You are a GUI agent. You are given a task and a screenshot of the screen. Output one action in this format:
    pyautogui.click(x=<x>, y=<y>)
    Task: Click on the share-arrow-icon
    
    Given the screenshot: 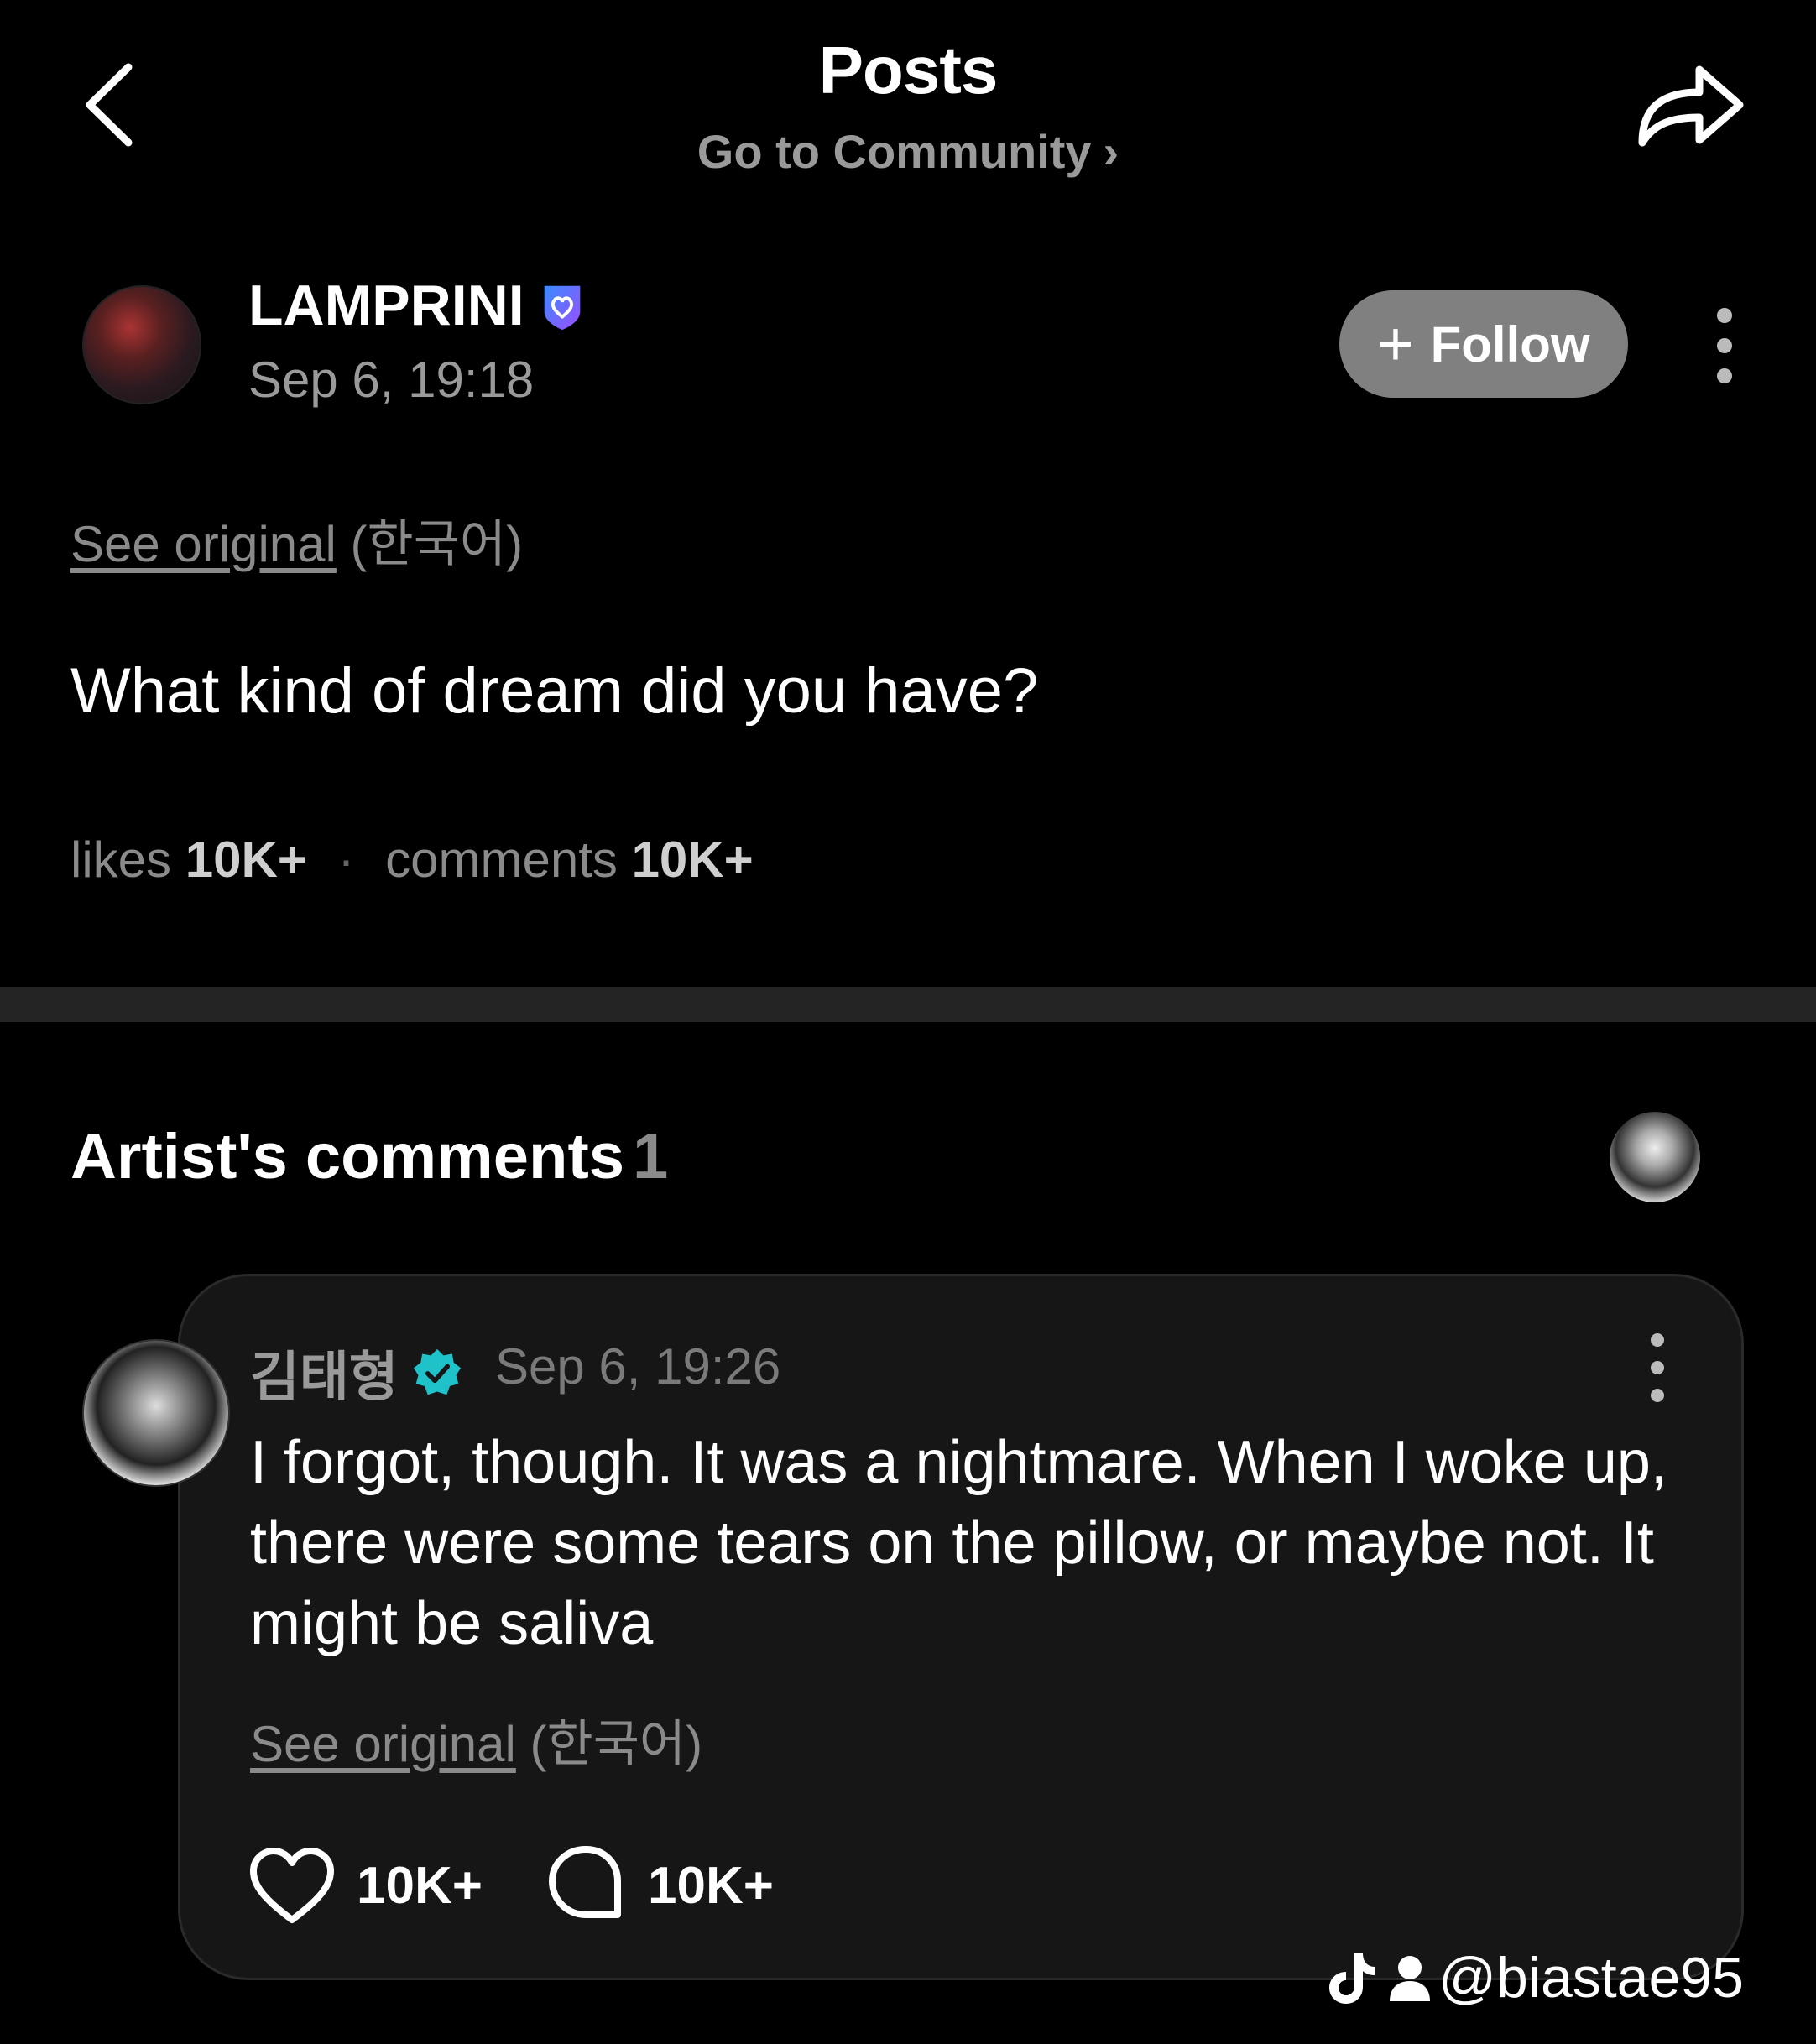 What is the action you would take?
    pyautogui.click(x=1691, y=106)
    